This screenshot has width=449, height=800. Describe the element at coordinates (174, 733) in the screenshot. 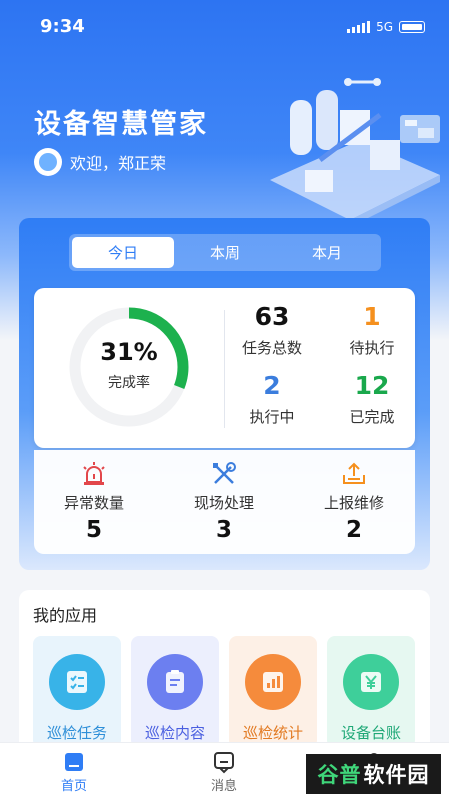

I see `app-inspection-content-label: 巡检内容` at that location.